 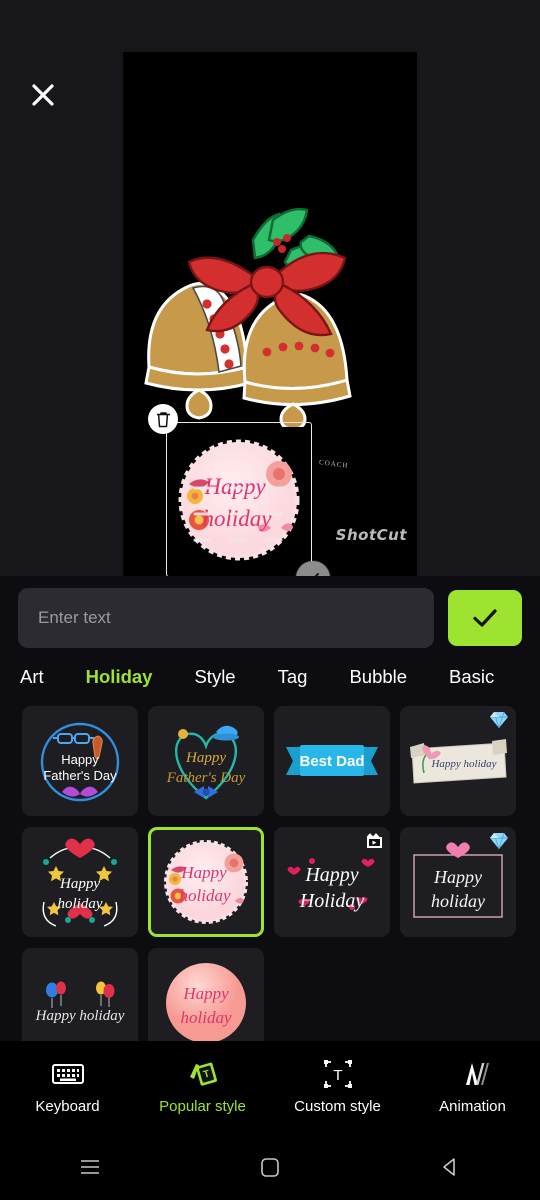 What do you see at coordinates (374, 840) in the screenshot?
I see `animated-video-icon` at bounding box center [374, 840].